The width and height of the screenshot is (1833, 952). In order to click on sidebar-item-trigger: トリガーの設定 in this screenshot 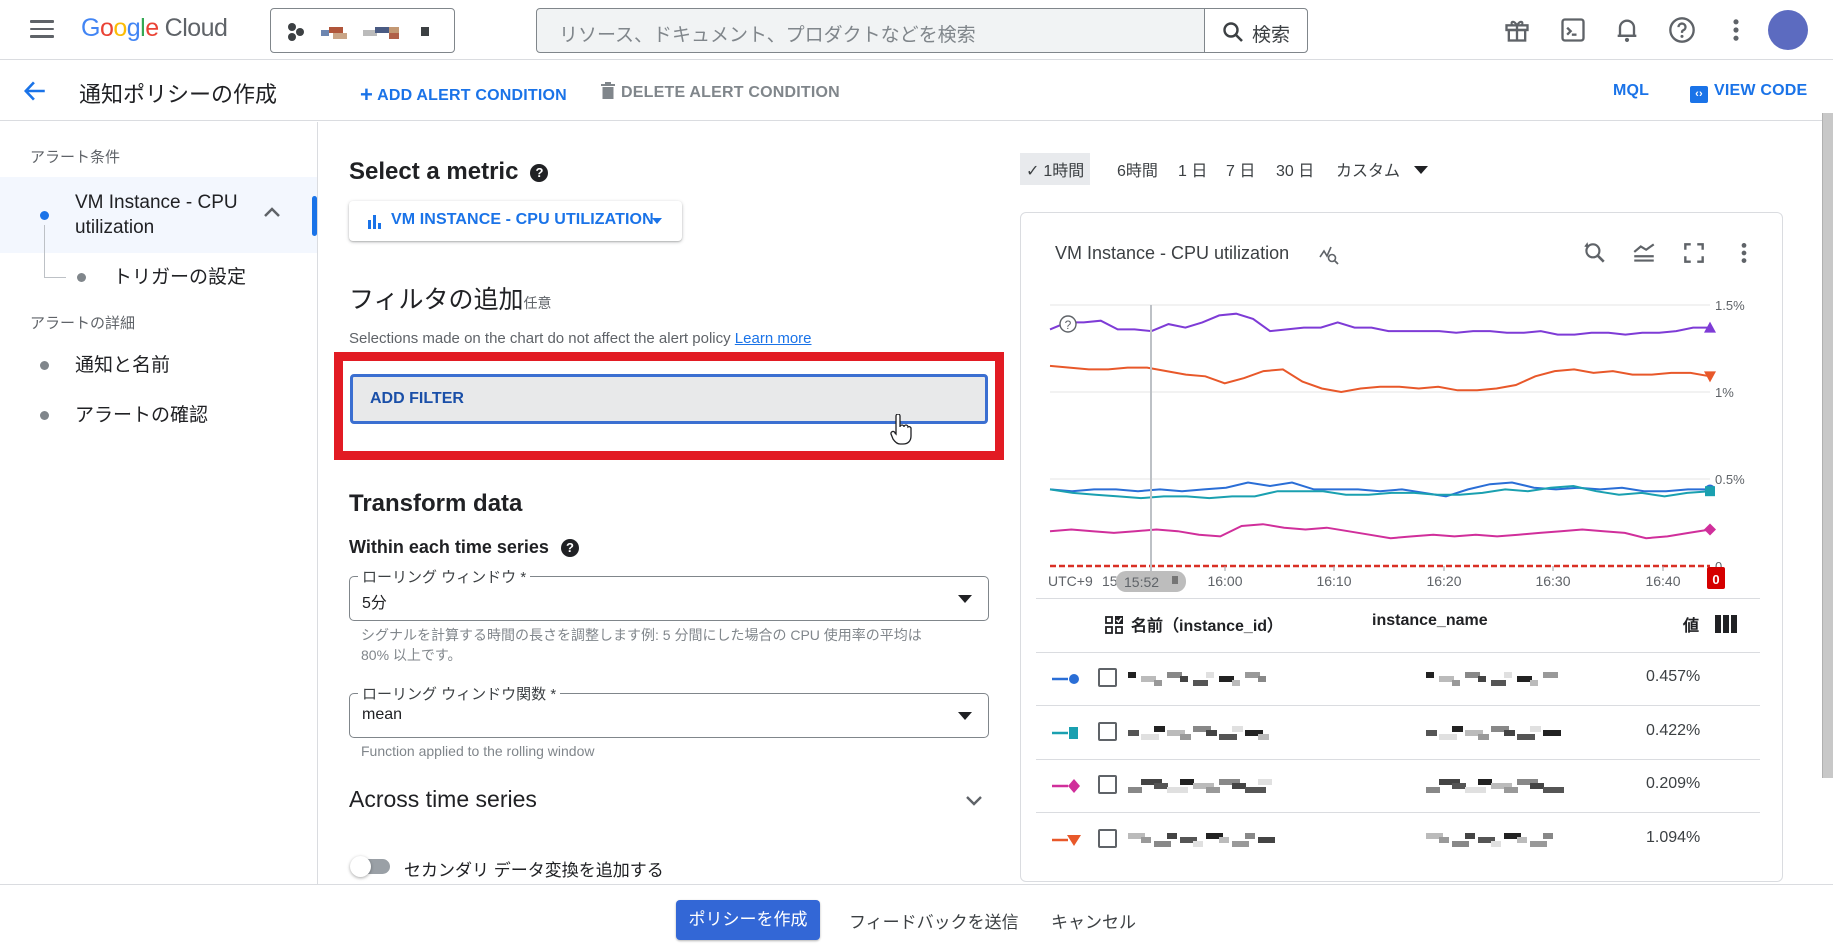, I will do `click(158, 277)`.